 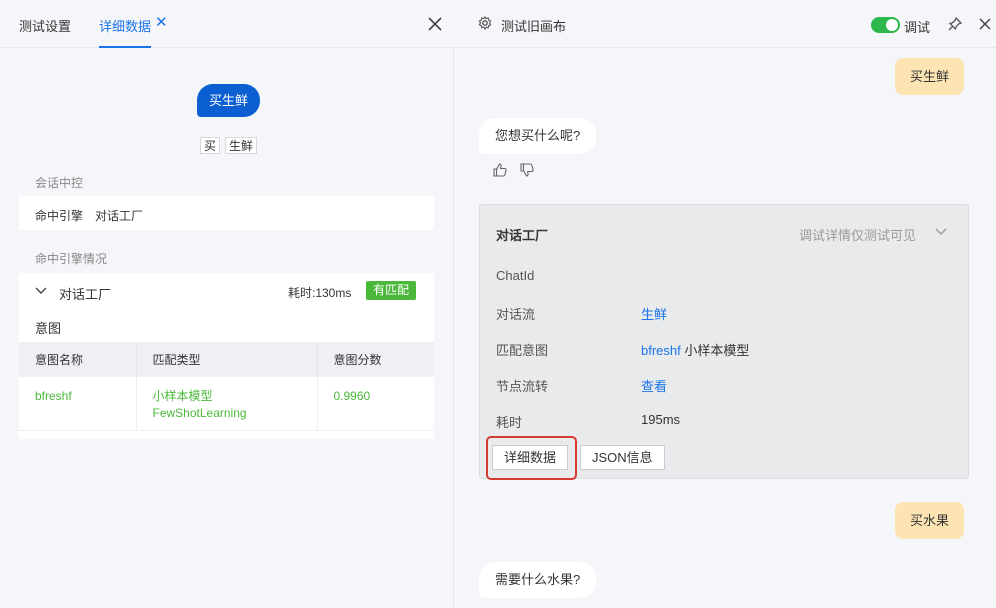 I want to click on tab-bar: 测试设置 详细数据 ✕, so click(x=227, y=24).